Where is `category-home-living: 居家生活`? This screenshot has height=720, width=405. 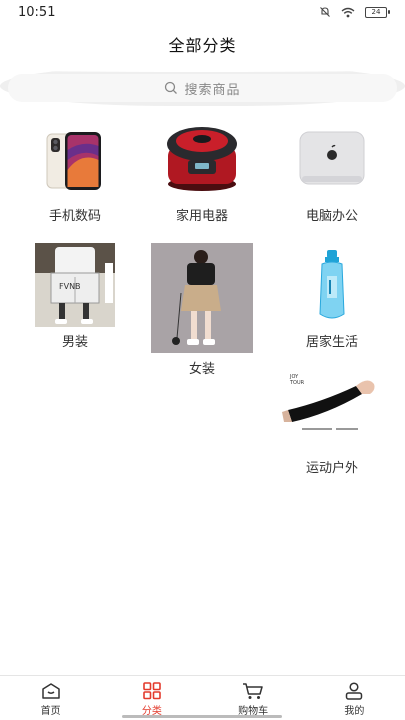 category-home-living: 居家生活 is located at coordinates (332, 298).